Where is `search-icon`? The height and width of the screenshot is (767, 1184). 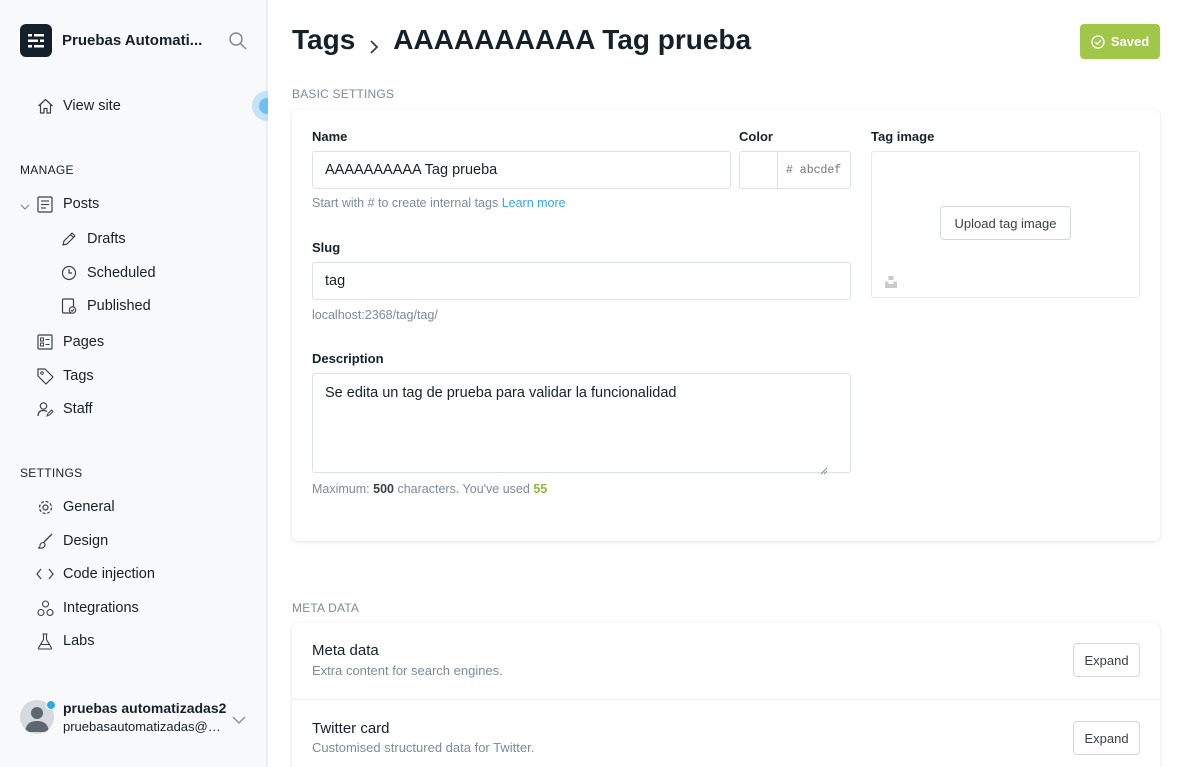
search-icon is located at coordinates (238, 41).